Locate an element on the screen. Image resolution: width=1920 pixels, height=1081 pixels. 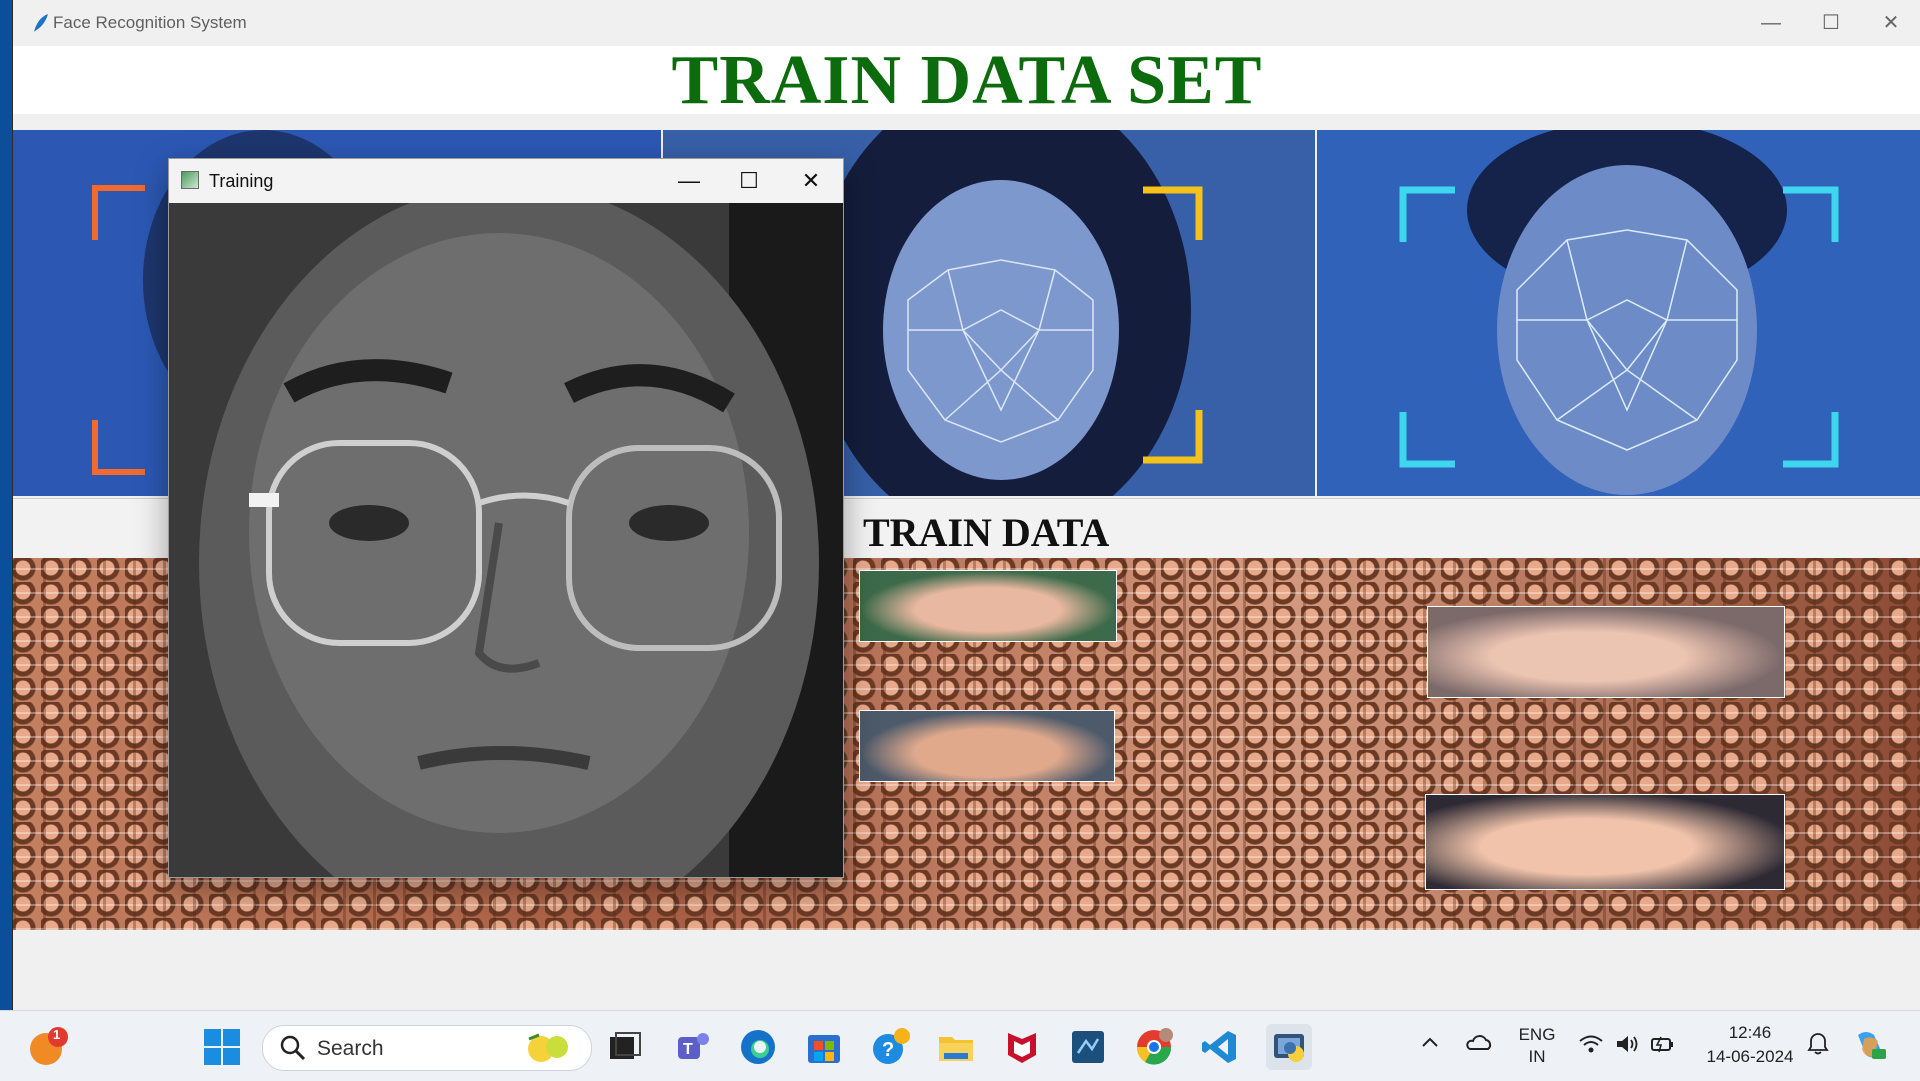
help-icon: ? is located at coordinates (890, 1047).